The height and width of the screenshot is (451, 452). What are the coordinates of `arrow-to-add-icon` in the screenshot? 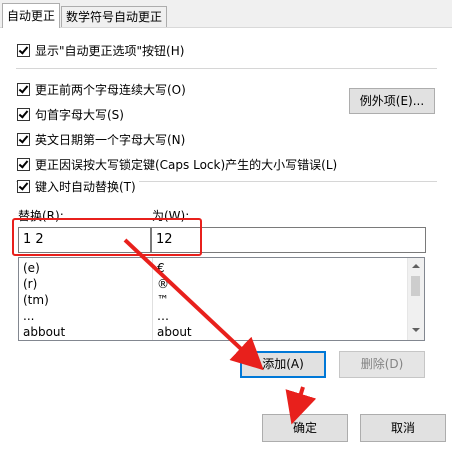 It's located at (193, 304).